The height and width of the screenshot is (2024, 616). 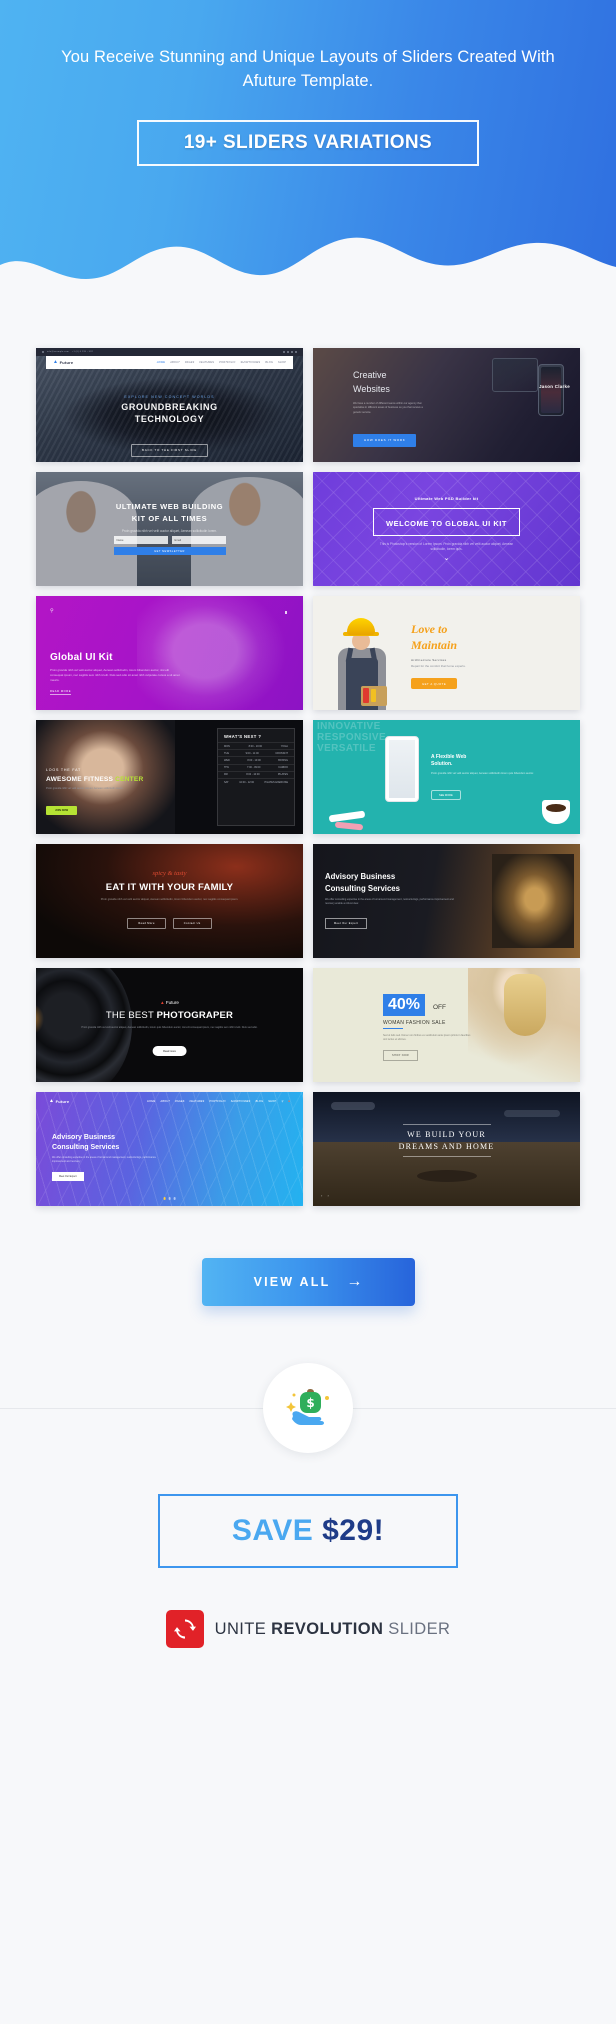 What do you see at coordinates (361, 626) in the screenshot?
I see `hard-hat-icon` at bounding box center [361, 626].